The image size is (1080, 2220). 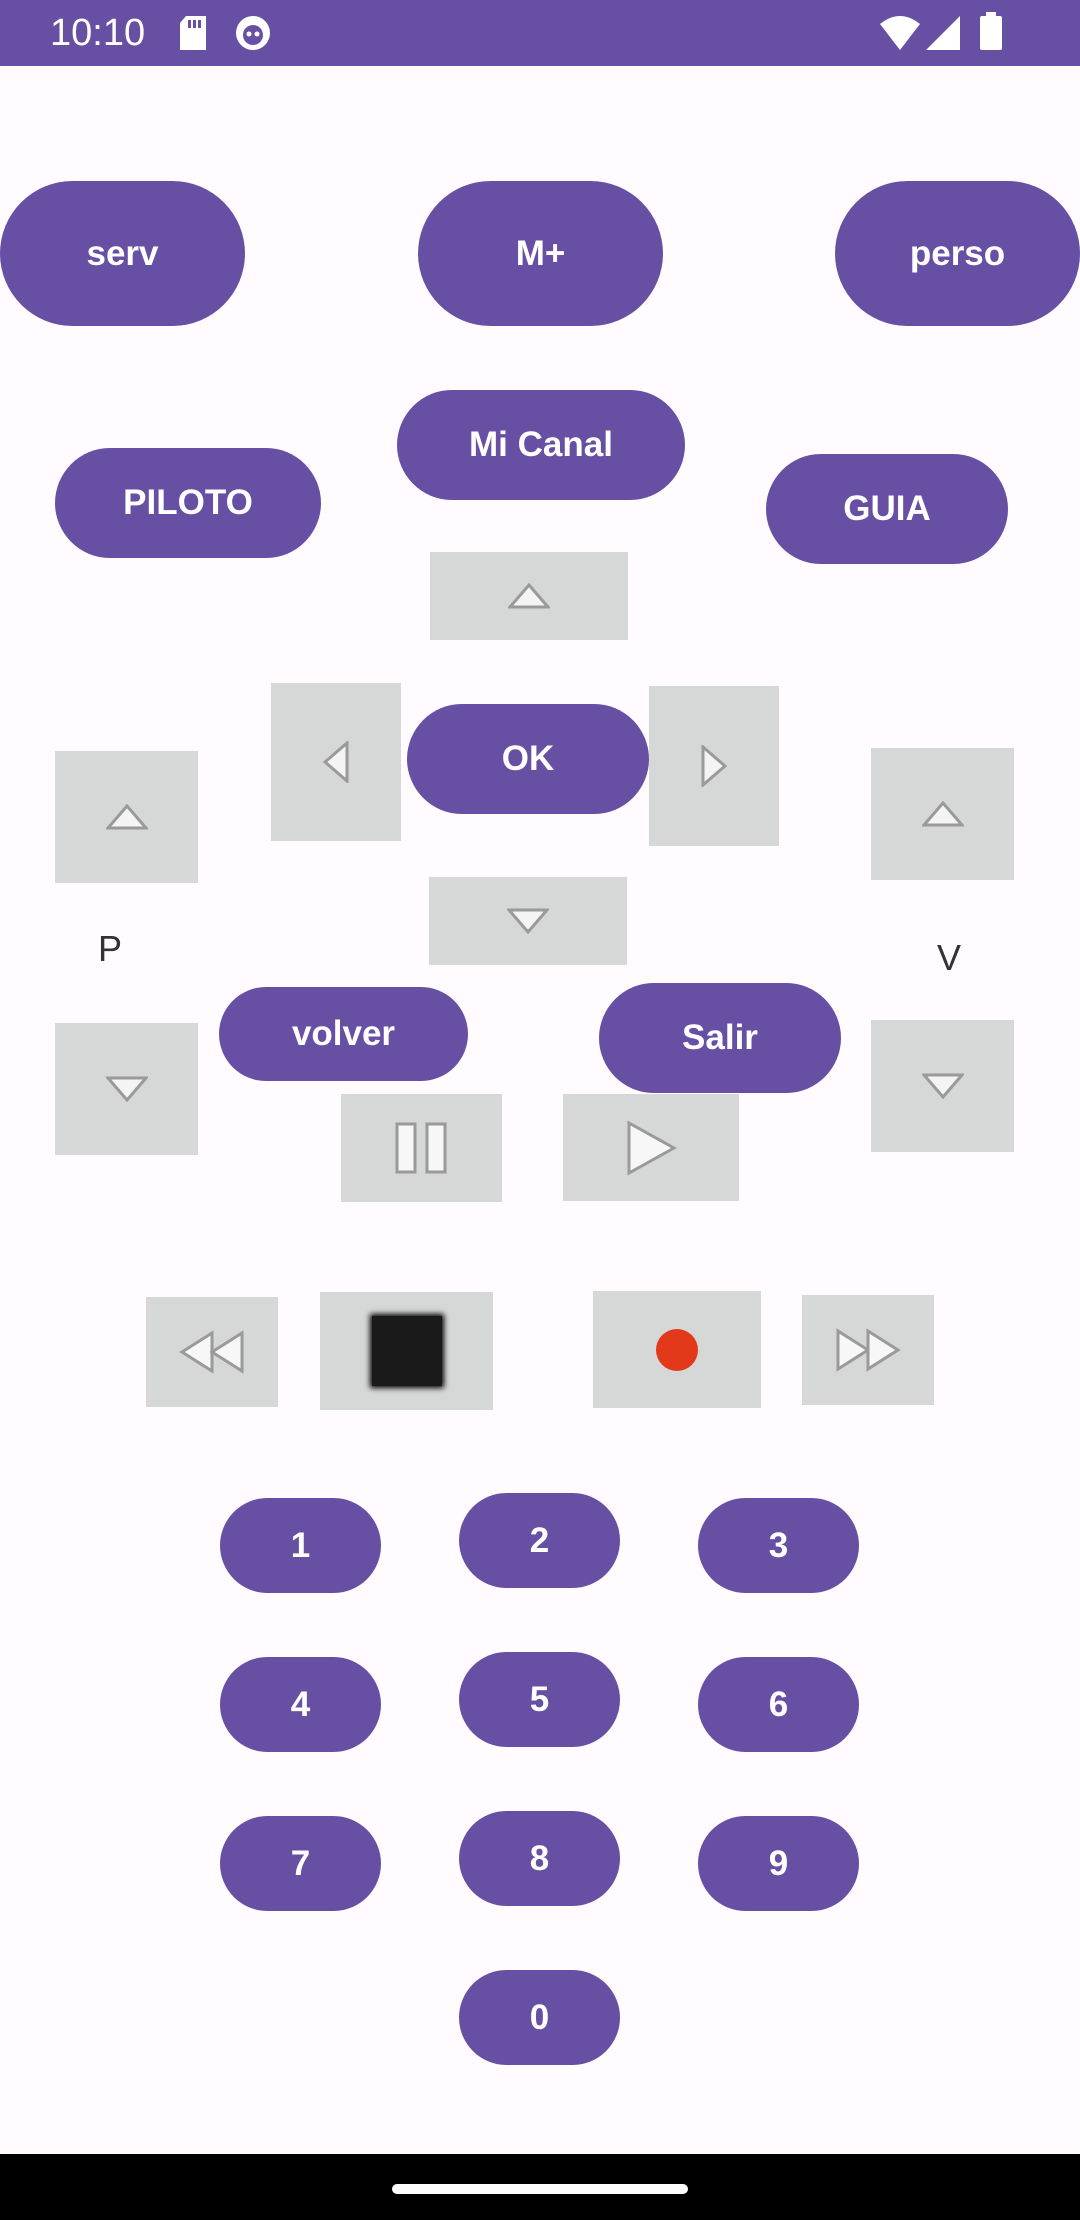 What do you see at coordinates (957, 253) in the screenshot?
I see `perso-button: perso` at bounding box center [957, 253].